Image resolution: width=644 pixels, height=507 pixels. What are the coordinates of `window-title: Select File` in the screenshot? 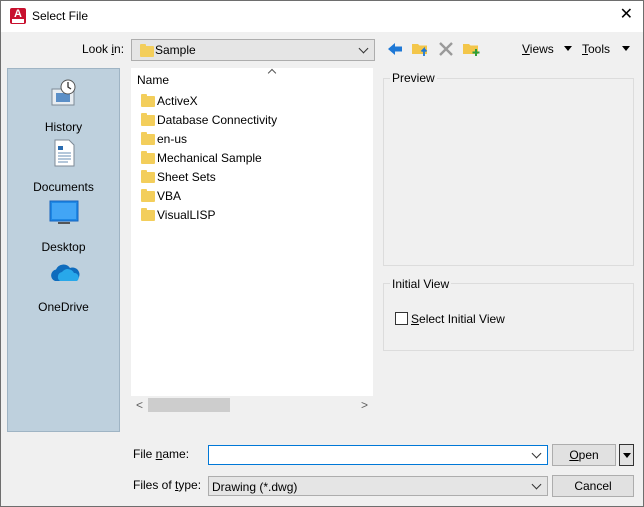 It's located at (60, 16).